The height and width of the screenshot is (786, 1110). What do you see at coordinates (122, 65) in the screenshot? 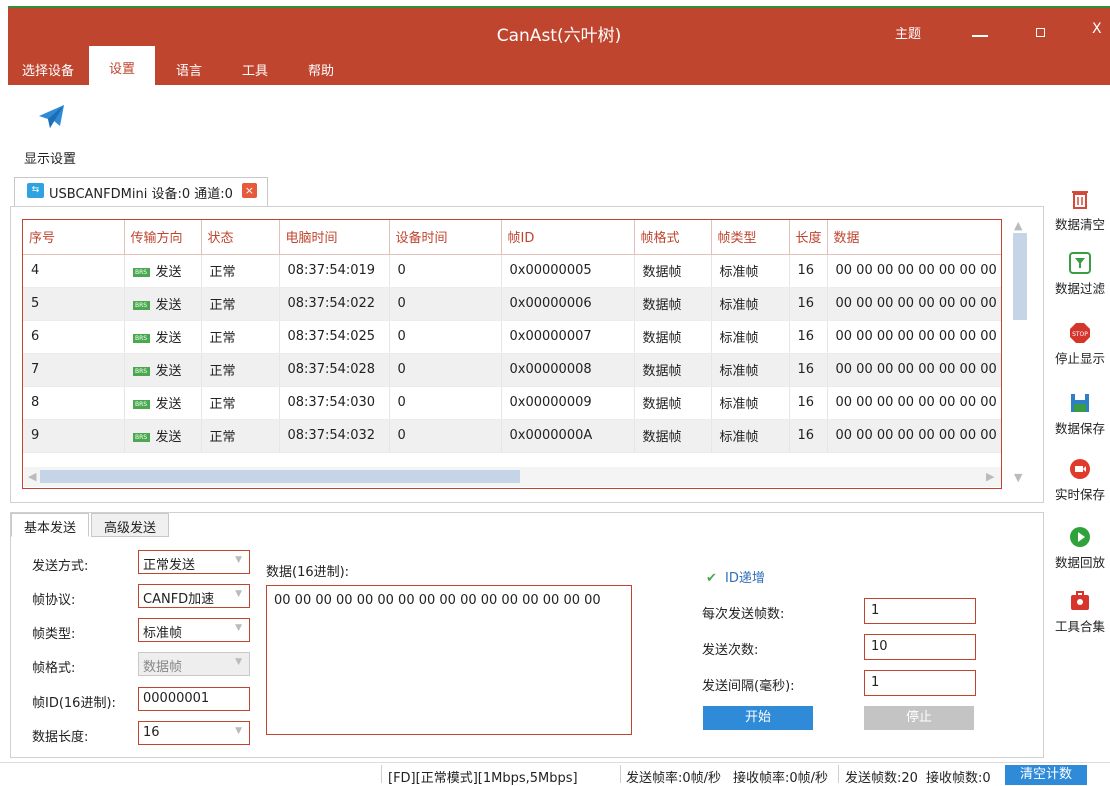
I see `menu-settings: 设置` at bounding box center [122, 65].